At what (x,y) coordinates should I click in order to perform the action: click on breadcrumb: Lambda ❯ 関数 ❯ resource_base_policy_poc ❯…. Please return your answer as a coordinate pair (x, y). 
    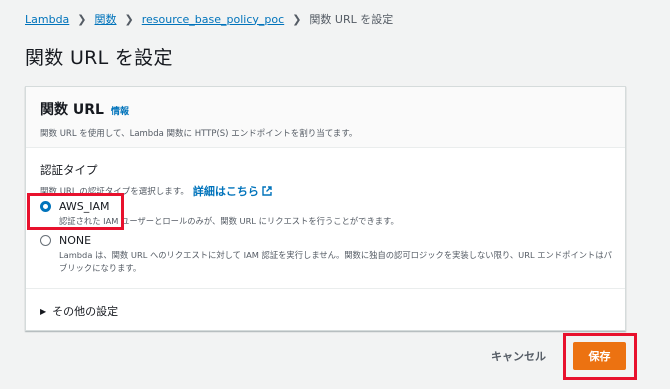
    Looking at the image, I should click on (209, 19).